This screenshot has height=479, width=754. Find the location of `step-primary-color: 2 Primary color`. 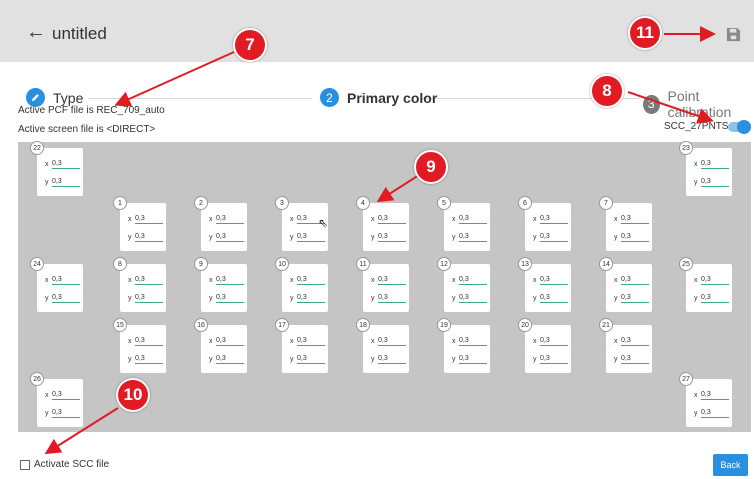

step-primary-color: 2 Primary color is located at coordinates (378, 97).